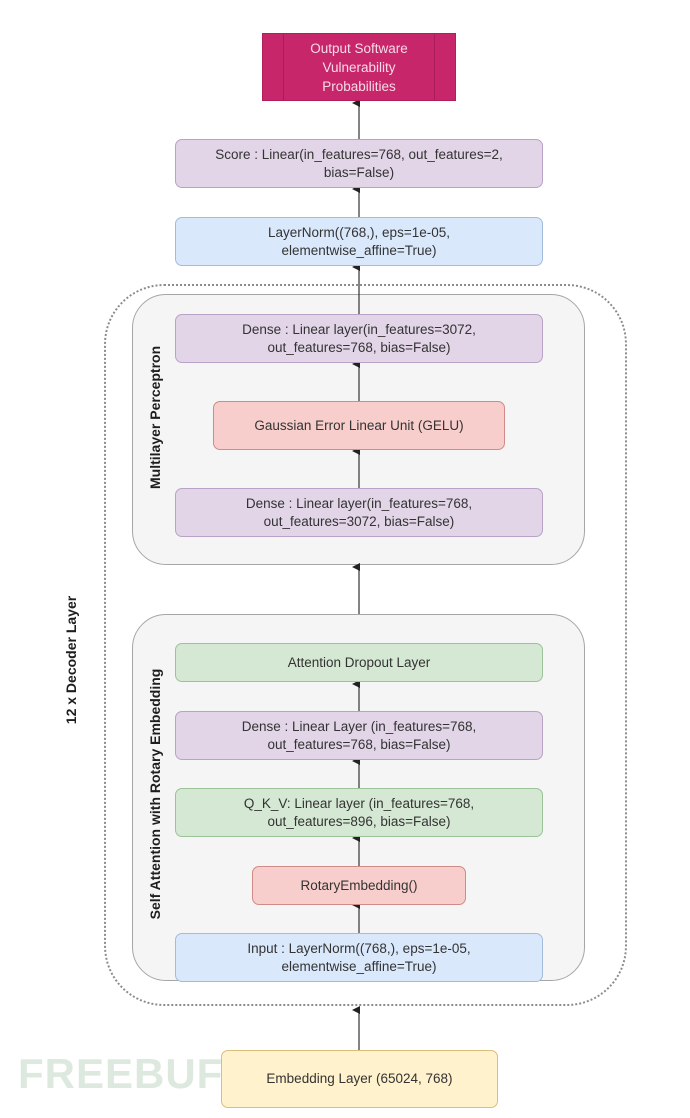  I want to click on attention-dropout-label: Attention Dropout Layer, so click(359, 662).